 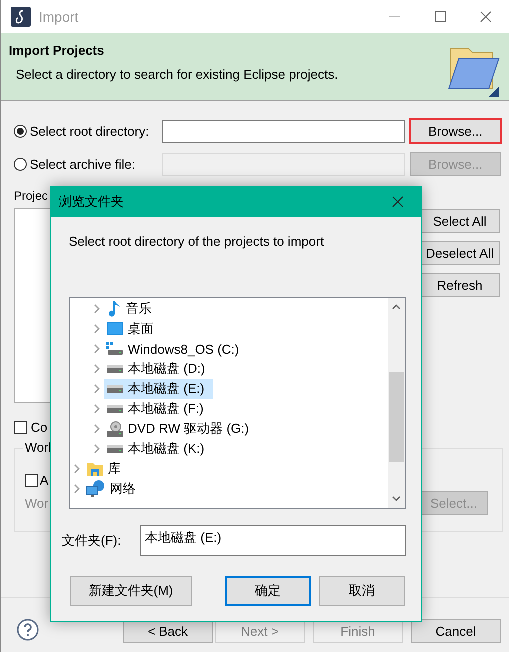 What do you see at coordinates (177, 74) in the screenshot?
I see `page-description: Select a directory to search for existing Eclipse projects.` at bounding box center [177, 74].